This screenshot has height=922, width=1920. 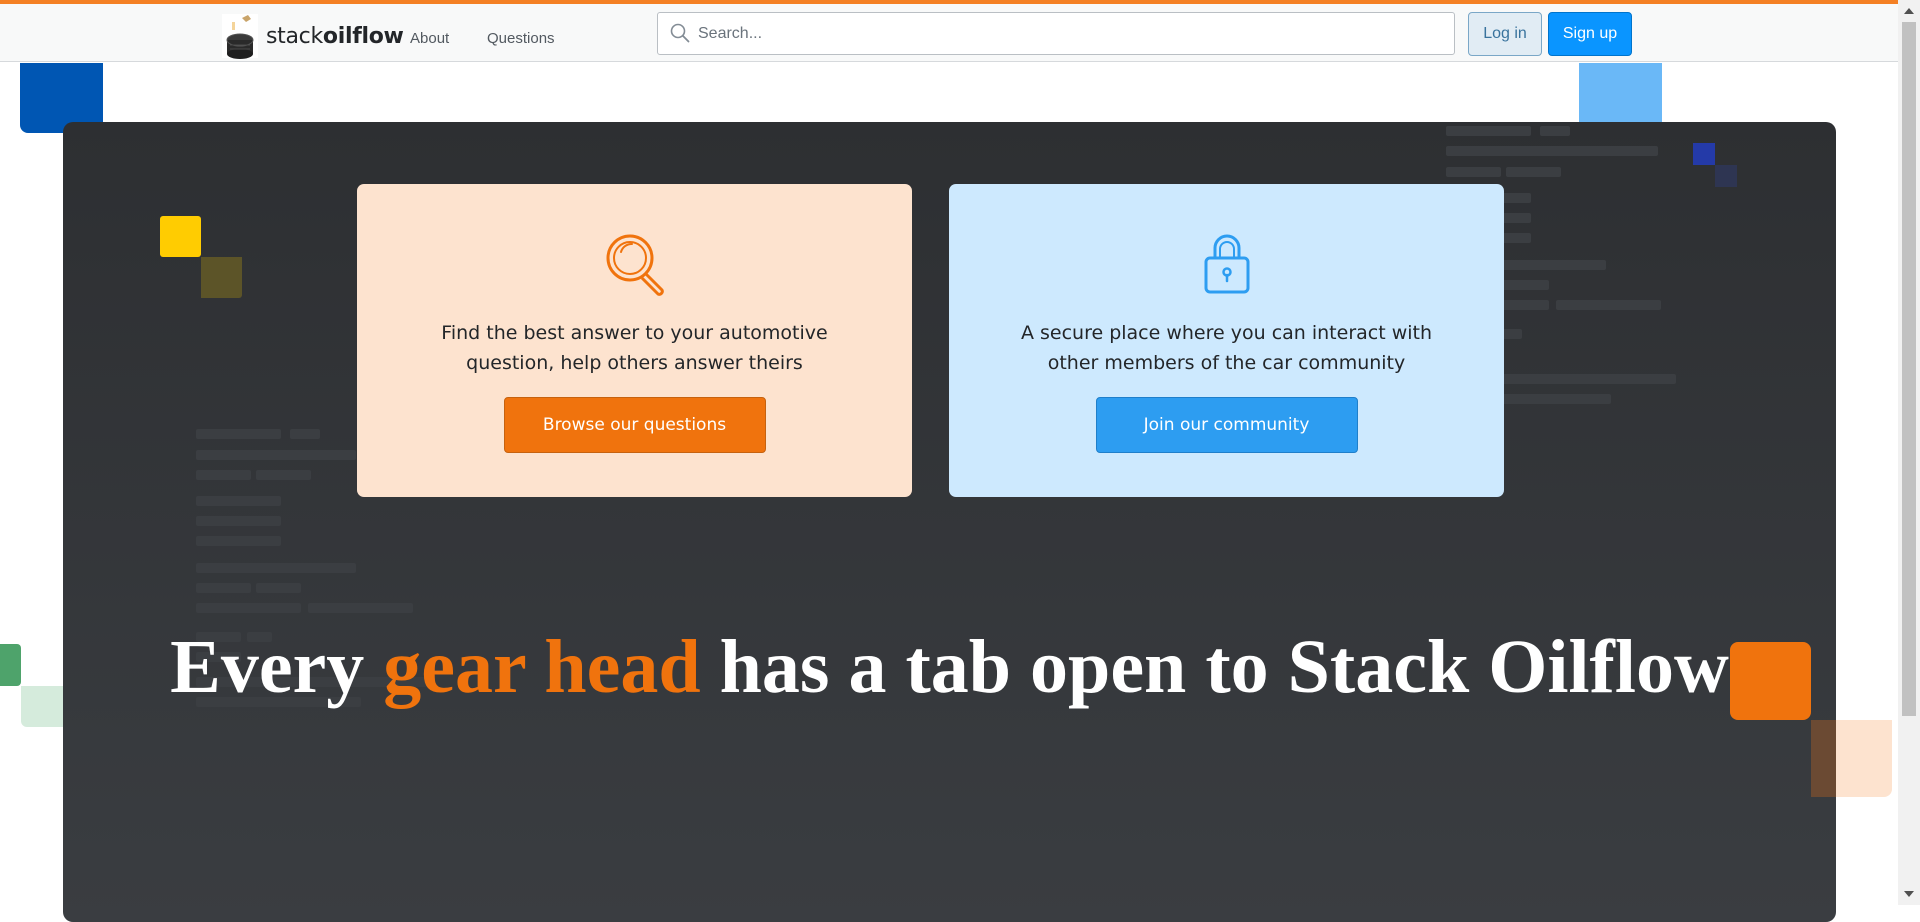 What do you see at coordinates (277, 667) in the screenshot?
I see `headline-start: Every` at bounding box center [277, 667].